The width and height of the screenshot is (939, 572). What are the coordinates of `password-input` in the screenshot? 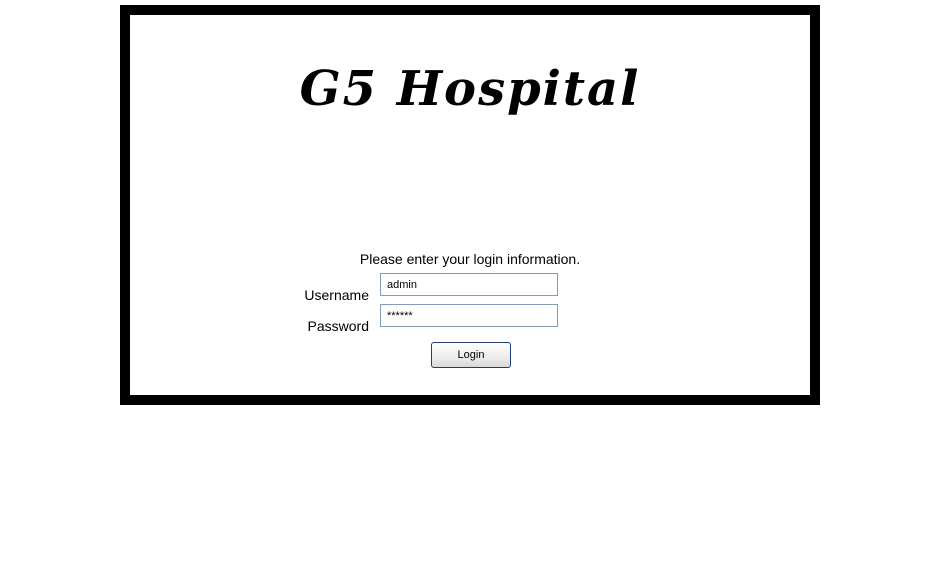 It's located at (469, 315).